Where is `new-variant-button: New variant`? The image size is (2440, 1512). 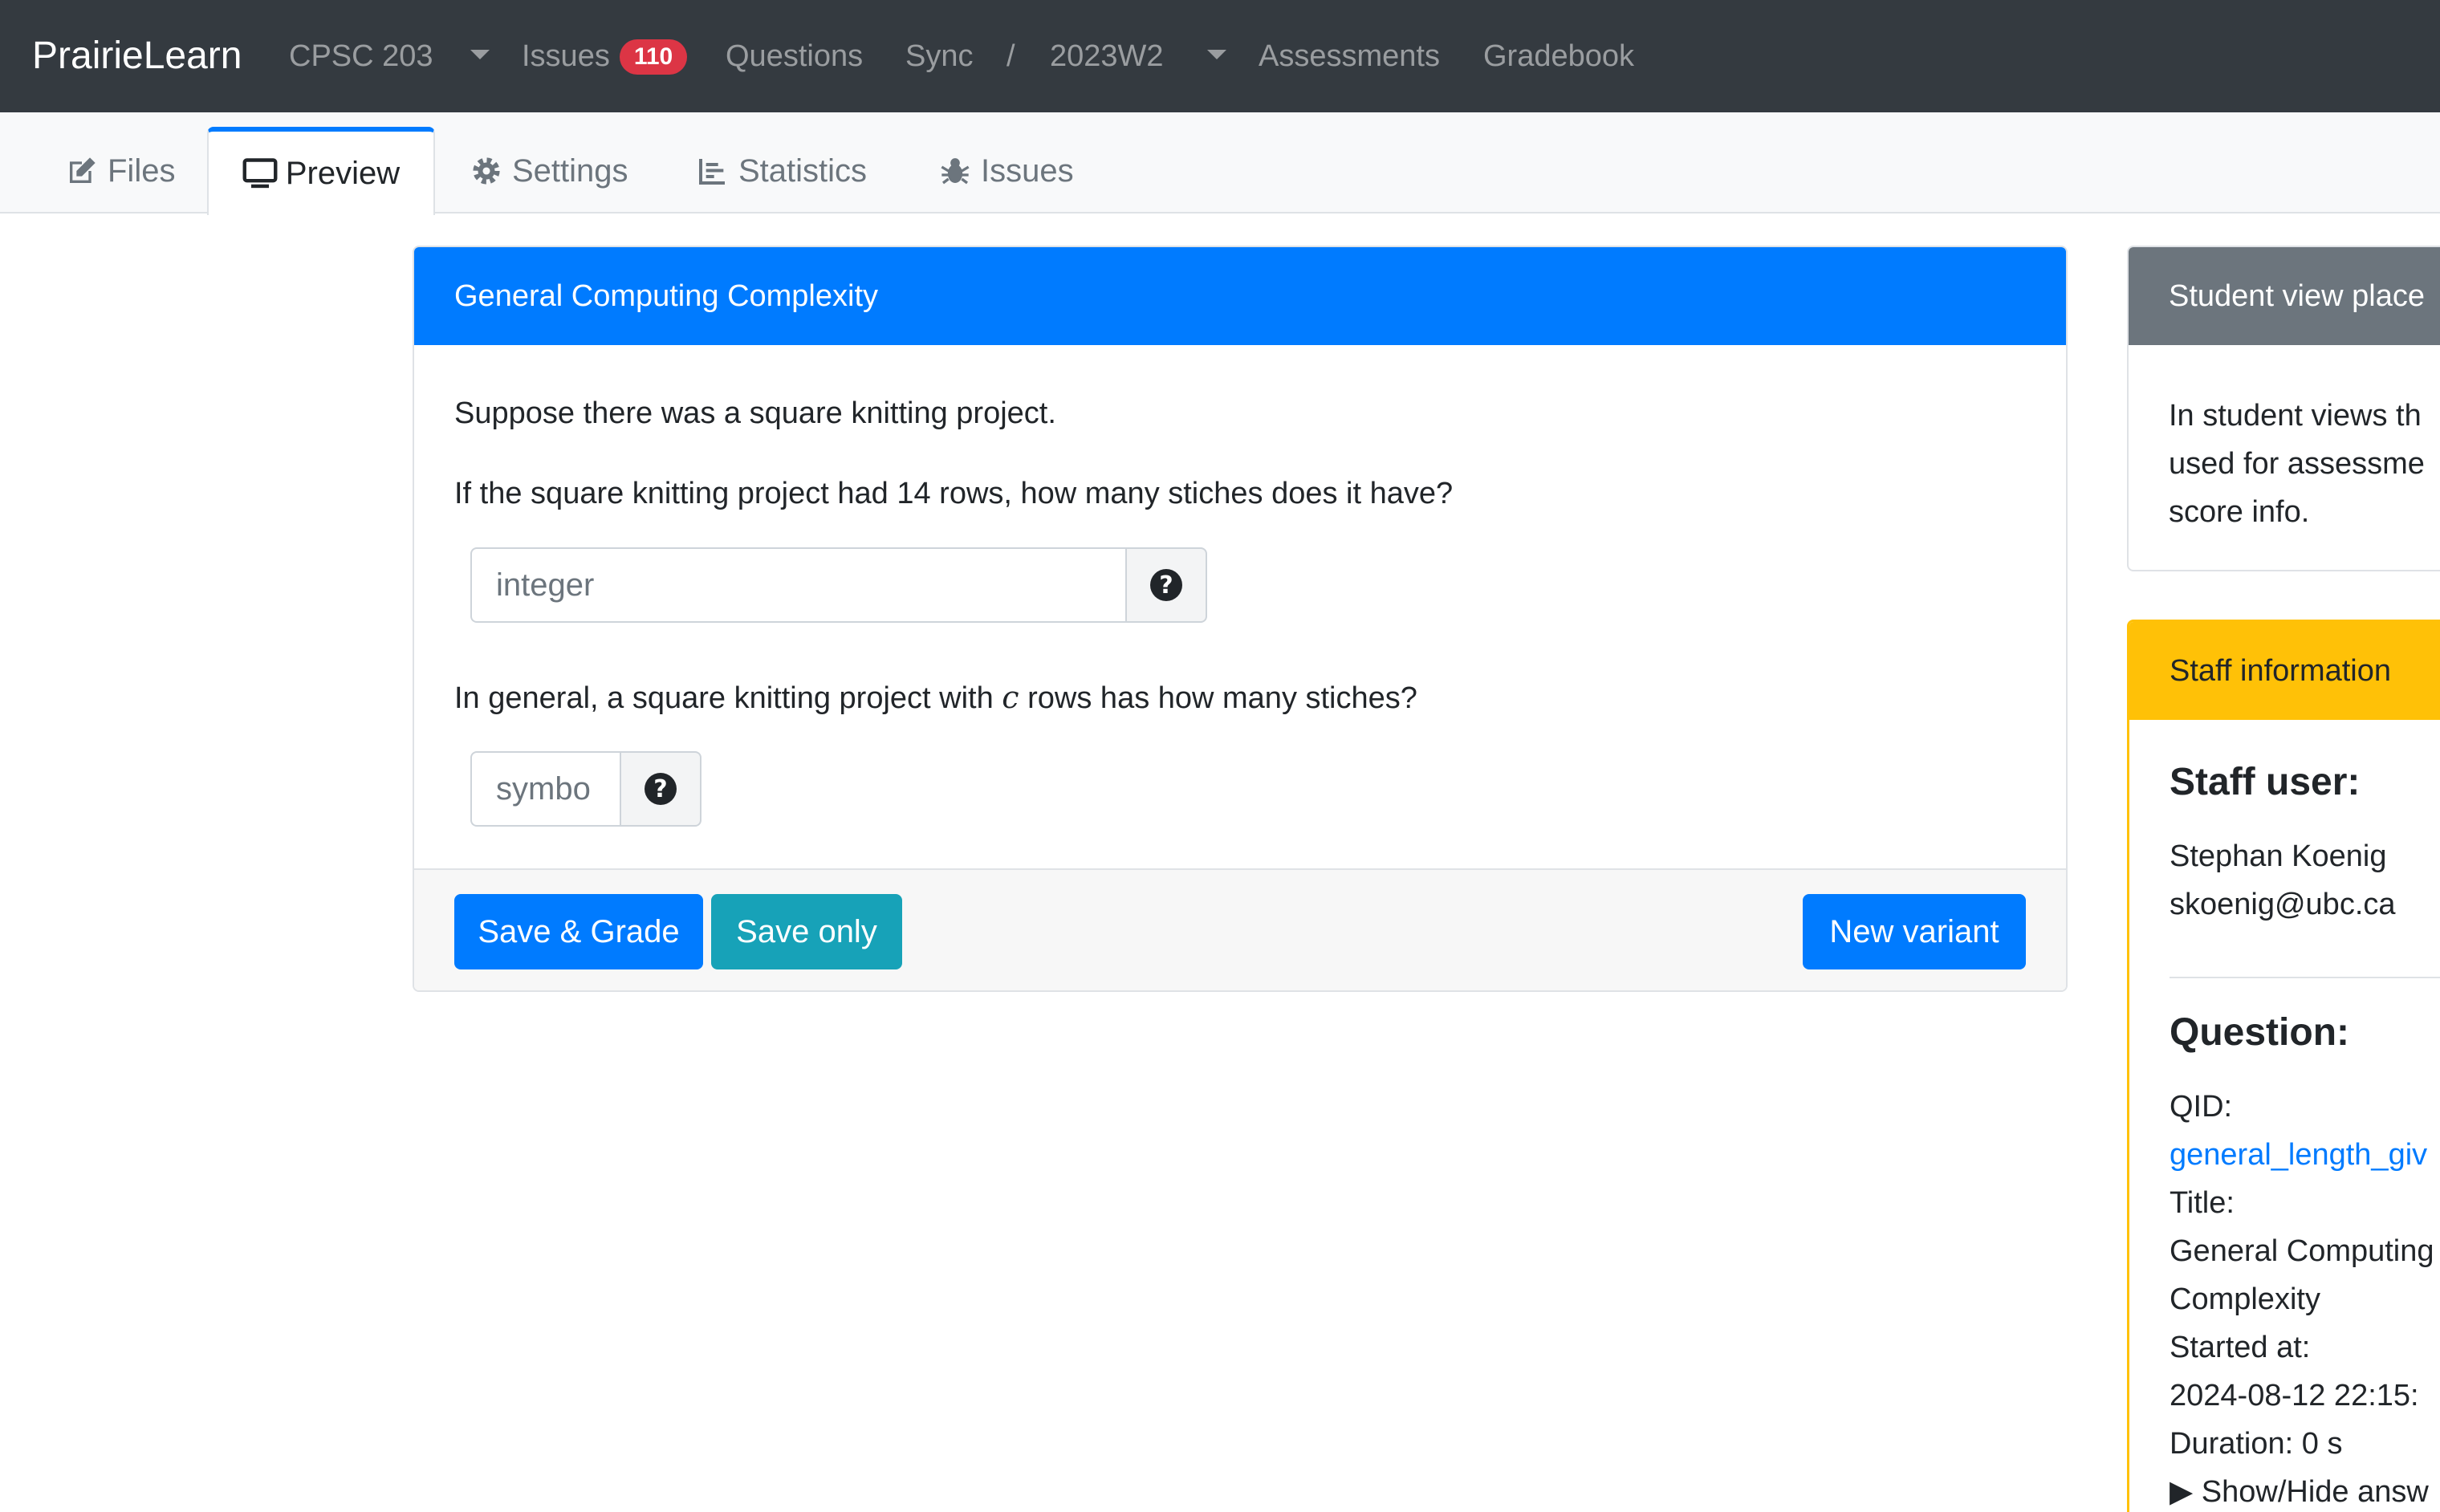
new-variant-button: New variant is located at coordinates (1914, 931).